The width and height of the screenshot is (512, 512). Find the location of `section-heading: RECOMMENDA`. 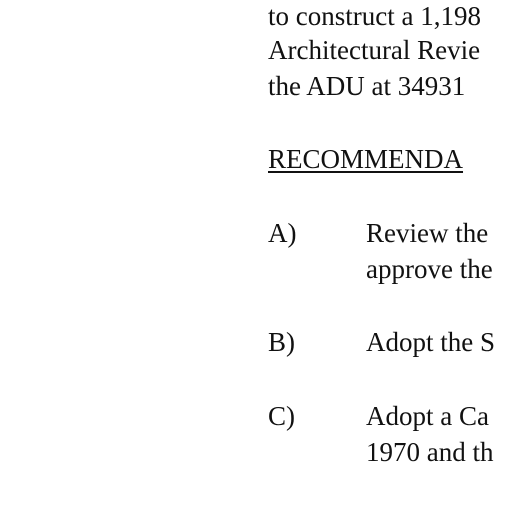

section-heading: RECOMMENDA is located at coordinates (366, 159).